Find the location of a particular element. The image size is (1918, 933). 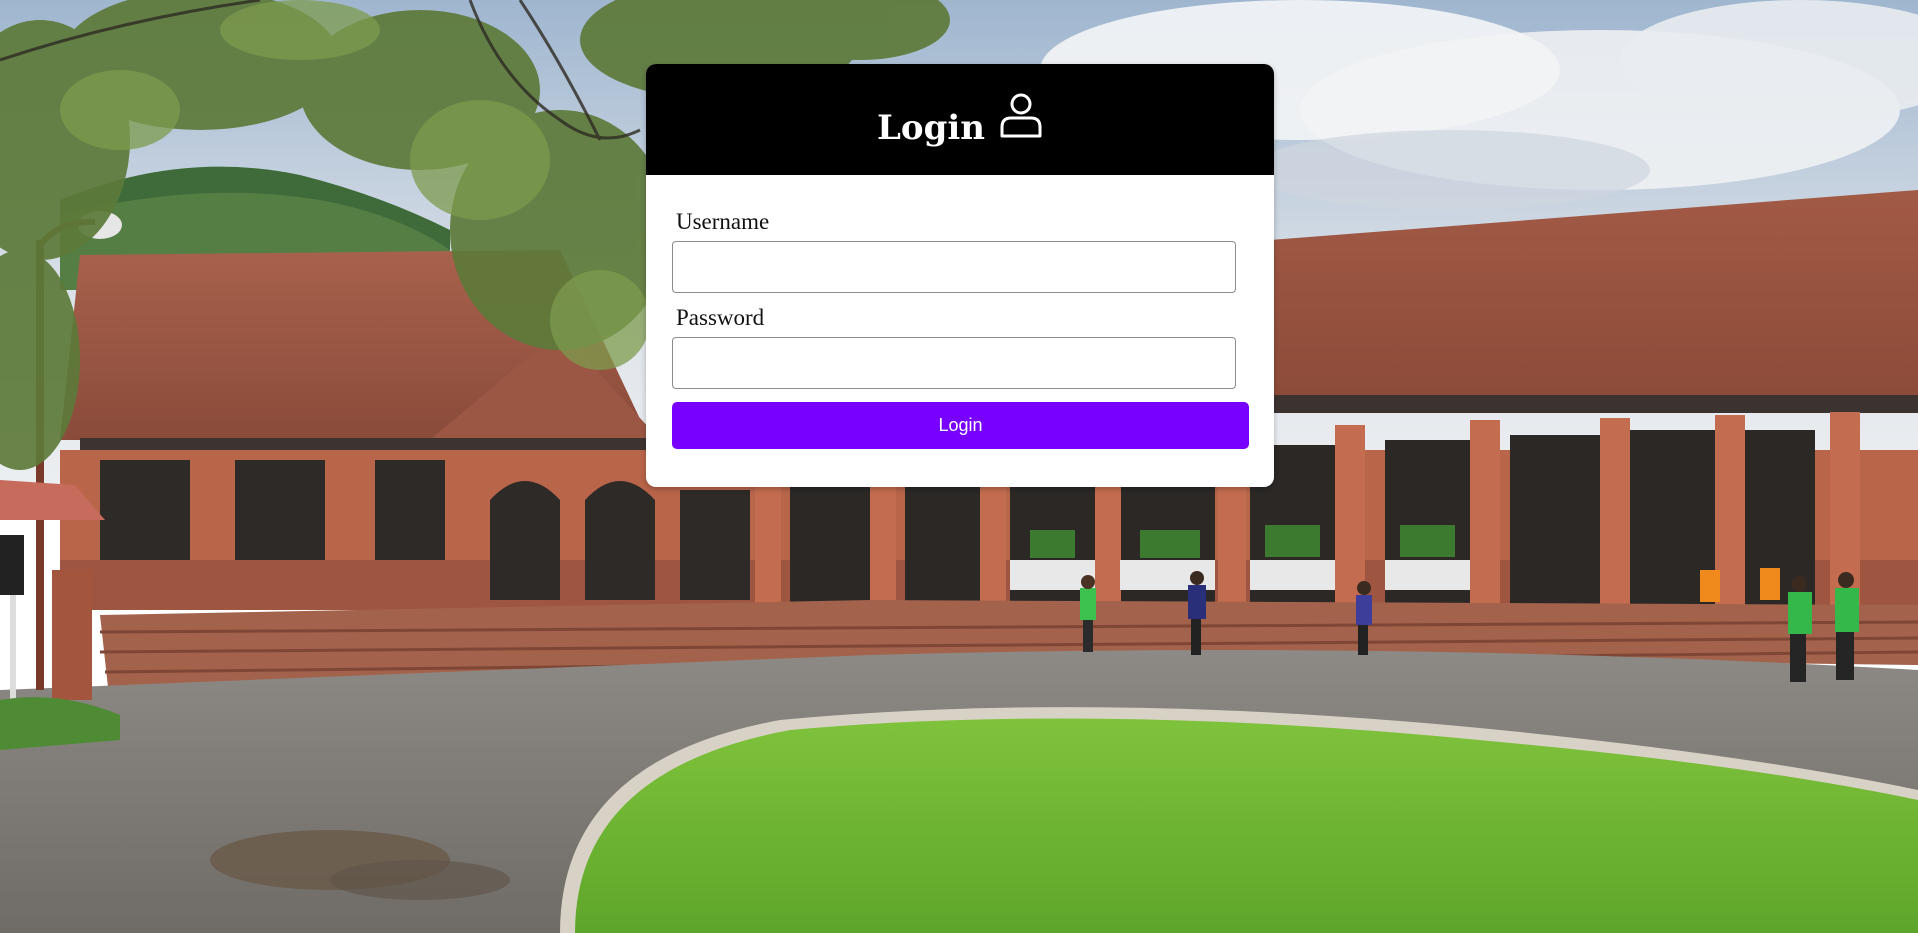

login-title: Login is located at coordinates (931, 127).